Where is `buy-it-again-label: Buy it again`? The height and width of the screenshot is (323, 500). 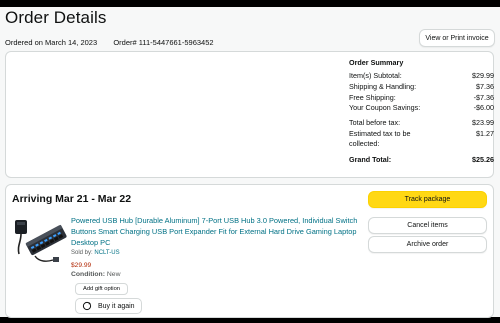
buy-it-again-label: Buy it again is located at coordinates (116, 306).